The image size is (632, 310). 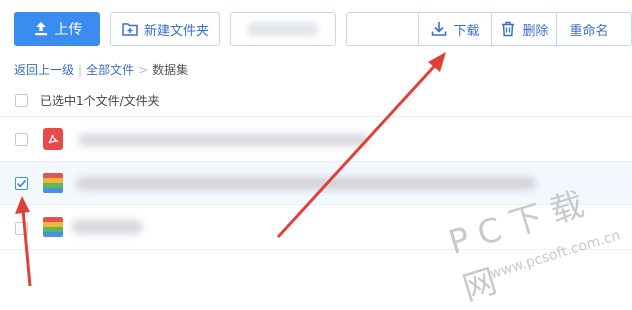 What do you see at coordinates (23, 241) in the screenshot?
I see `arrow-to-checkbox` at bounding box center [23, 241].